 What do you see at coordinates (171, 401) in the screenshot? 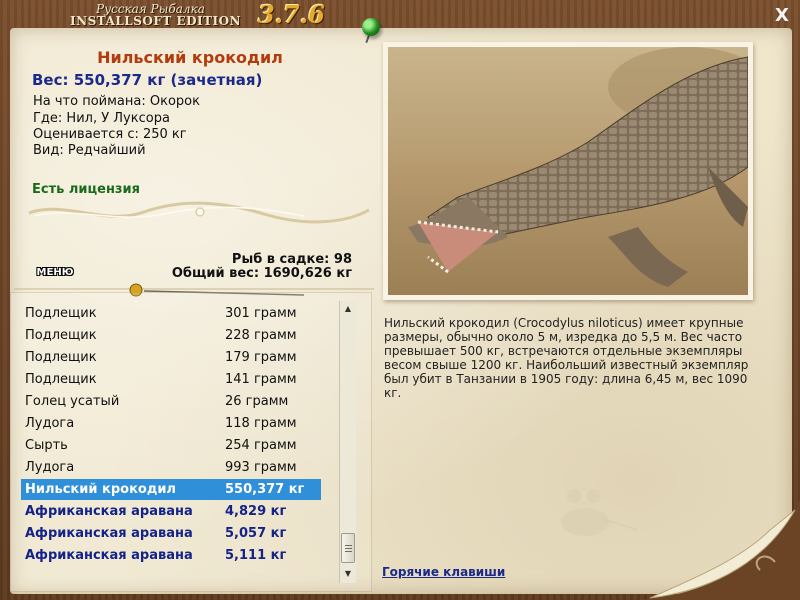
I see `list-item: Голец усатый 26 грамм` at bounding box center [171, 401].